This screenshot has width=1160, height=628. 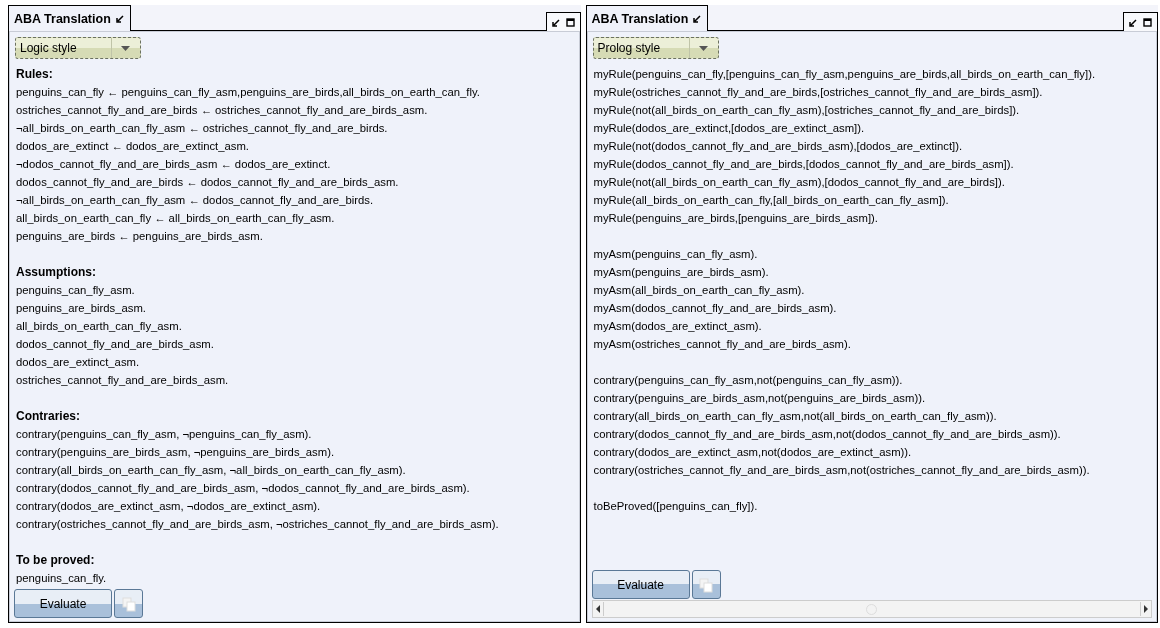 What do you see at coordinates (778, 146) in the screenshot?
I see `code-line: myRule(not(dodos_cannot_fly_and_are_birds_asm),[dodos_are_extinct]).` at bounding box center [778, 146].